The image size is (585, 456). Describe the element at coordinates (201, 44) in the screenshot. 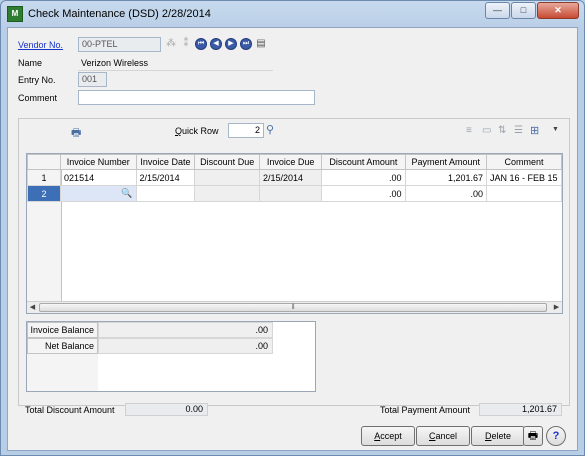

I see `first-record-icon: ⏮` at that location.